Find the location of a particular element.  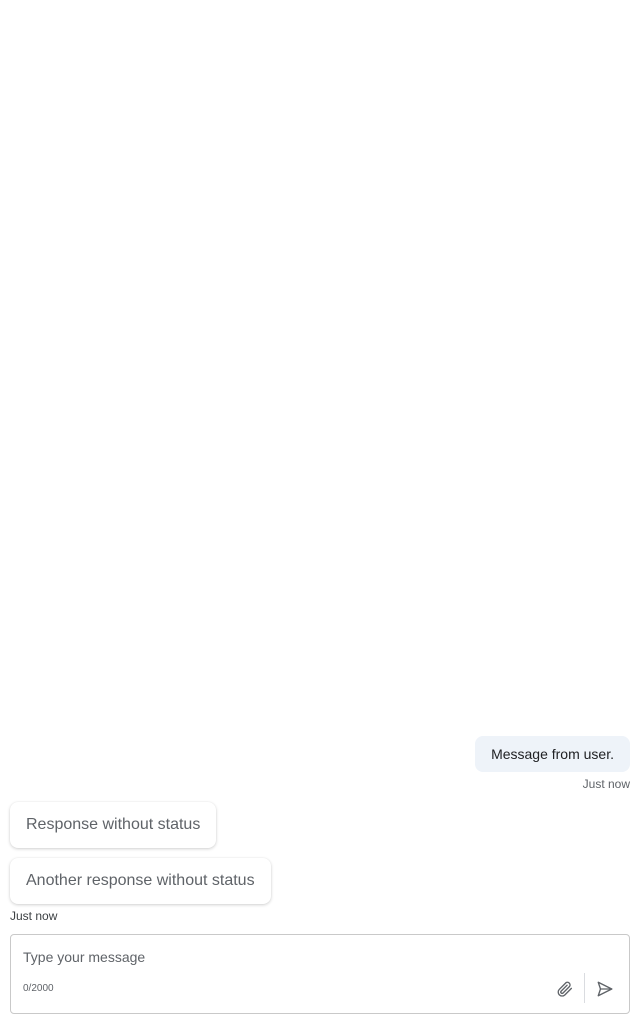

bot-response-timestamp: Just now is located at coordinates (34, 916).